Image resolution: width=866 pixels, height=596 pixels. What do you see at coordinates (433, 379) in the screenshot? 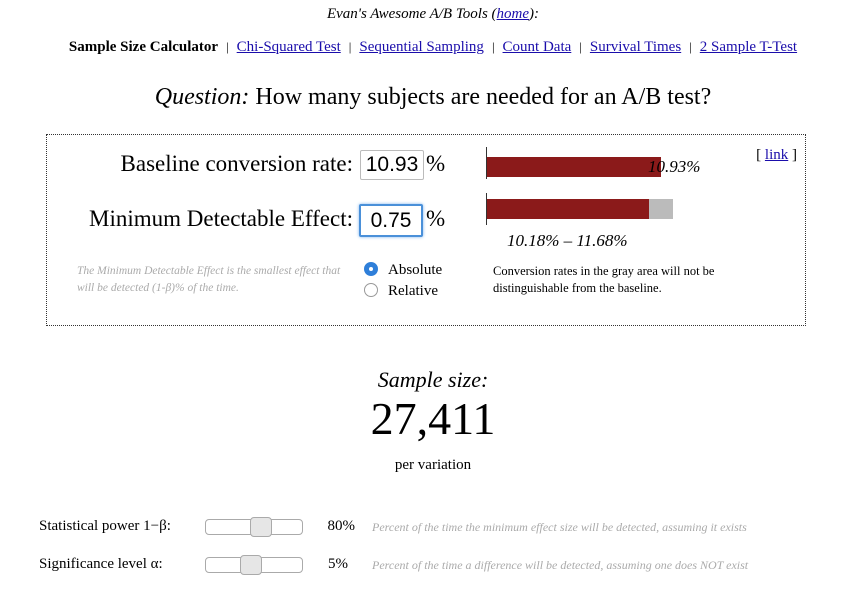
I see `sample-size-label: Sample size:` at bounding box center [433, 379].